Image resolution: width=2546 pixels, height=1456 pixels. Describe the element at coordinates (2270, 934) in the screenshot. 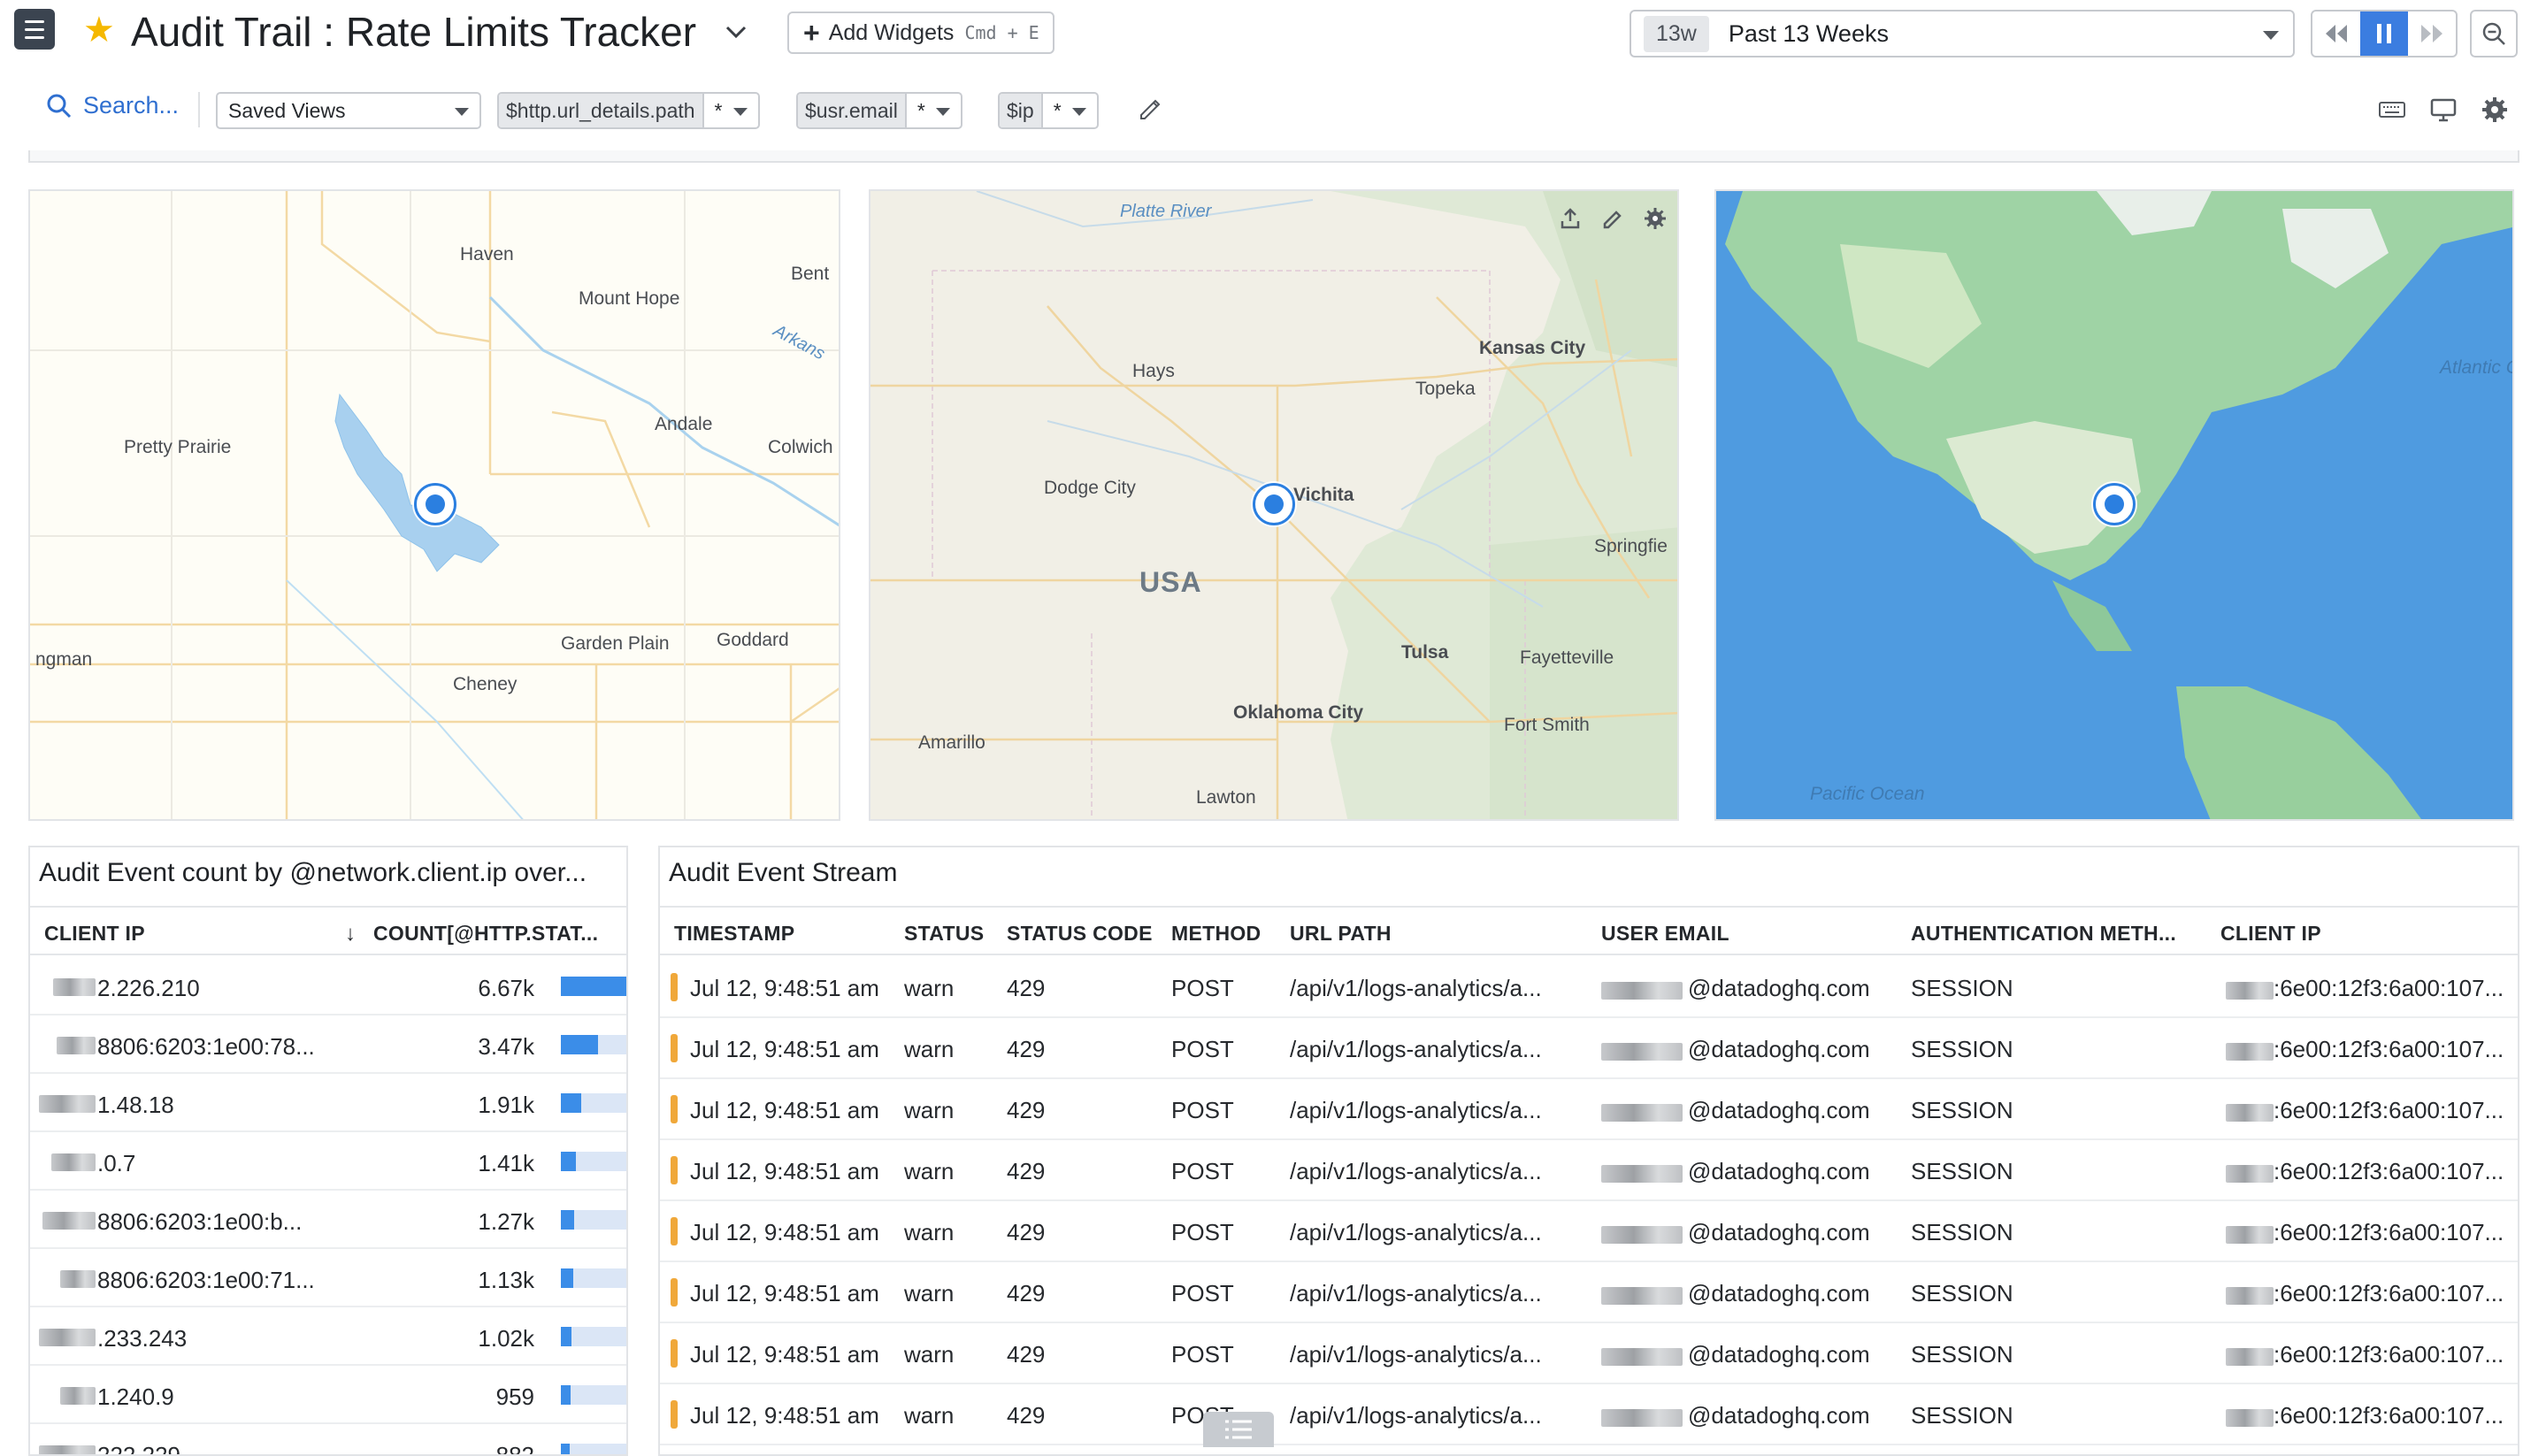

I see `column-header: CLIENT IP` at that location.